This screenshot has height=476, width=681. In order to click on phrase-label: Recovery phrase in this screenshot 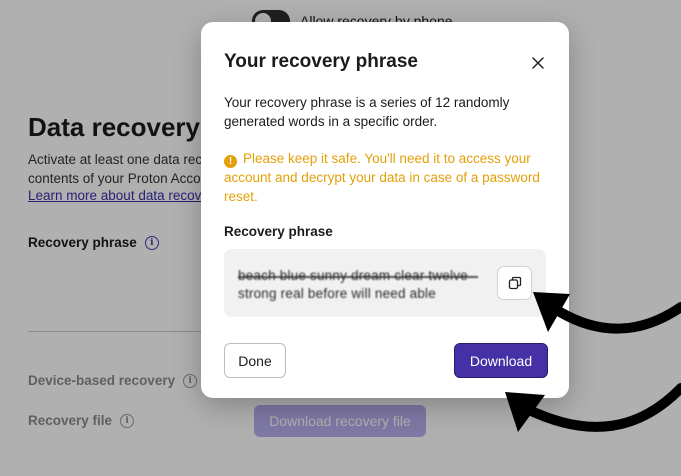, I will do `click(278, 231)`.